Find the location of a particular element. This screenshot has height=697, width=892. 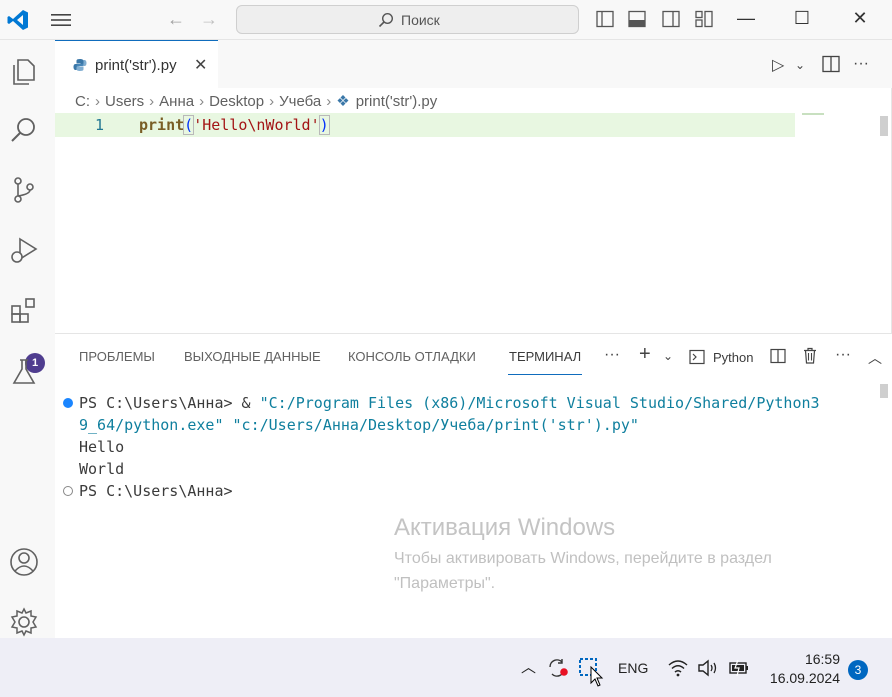

terminal-name: Python is located at coordinates (733, 357).